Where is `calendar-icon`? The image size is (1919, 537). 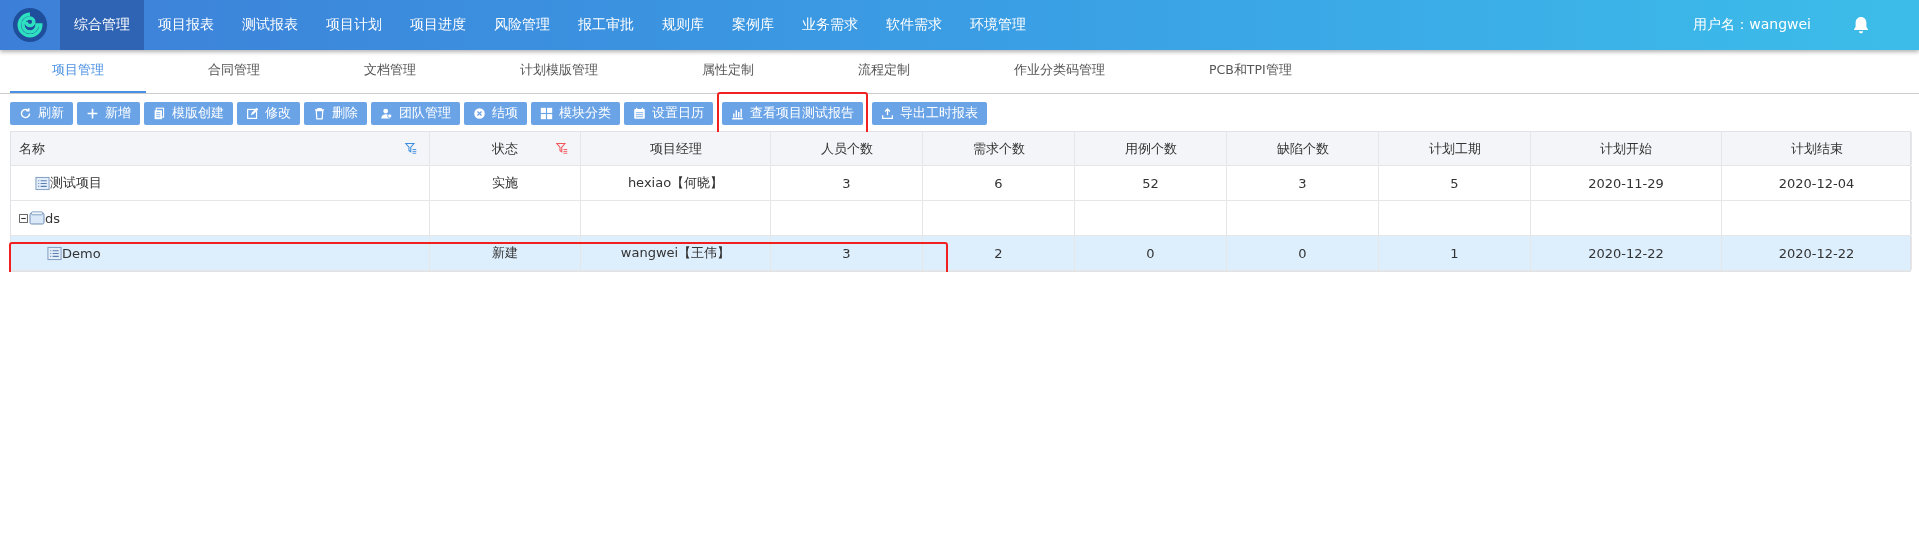
calendar-icon is located at coordinates (639, 113).